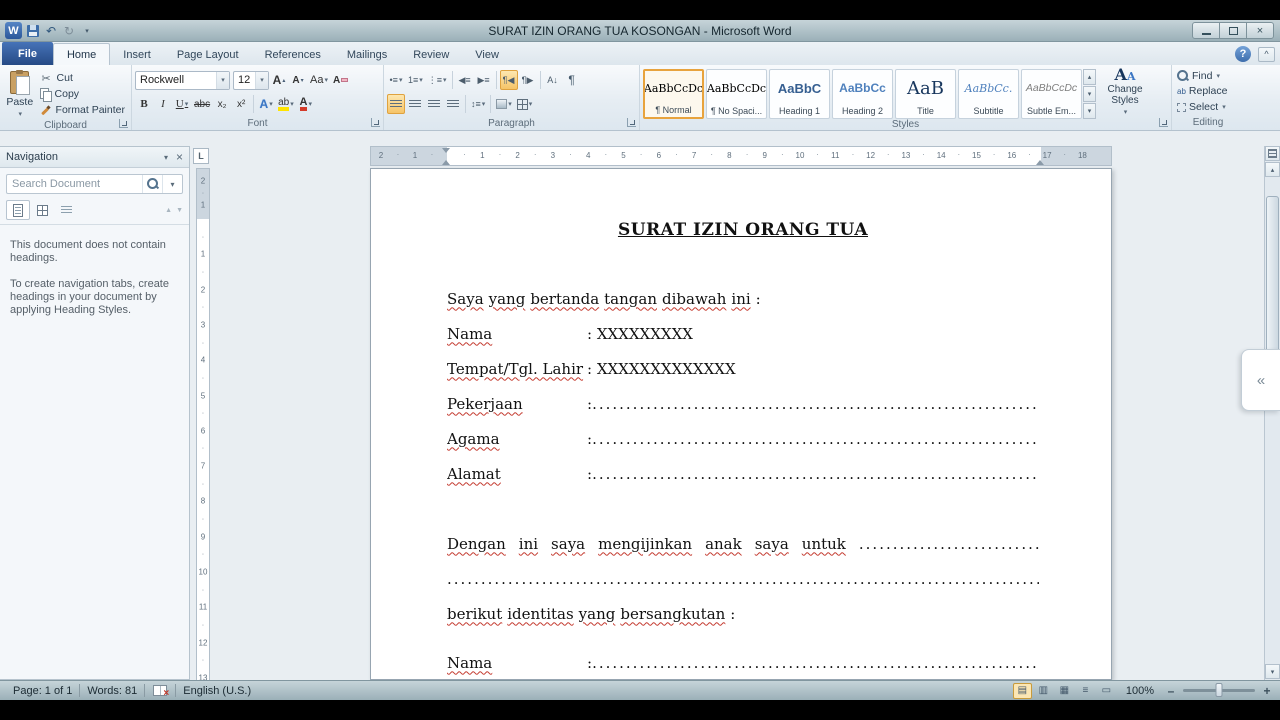 The width and height of the screenshot is (1280, 720). Describe the element at coordinates (1209, 107) in the screenshot. I see `select-button: Select ▾` at that location.